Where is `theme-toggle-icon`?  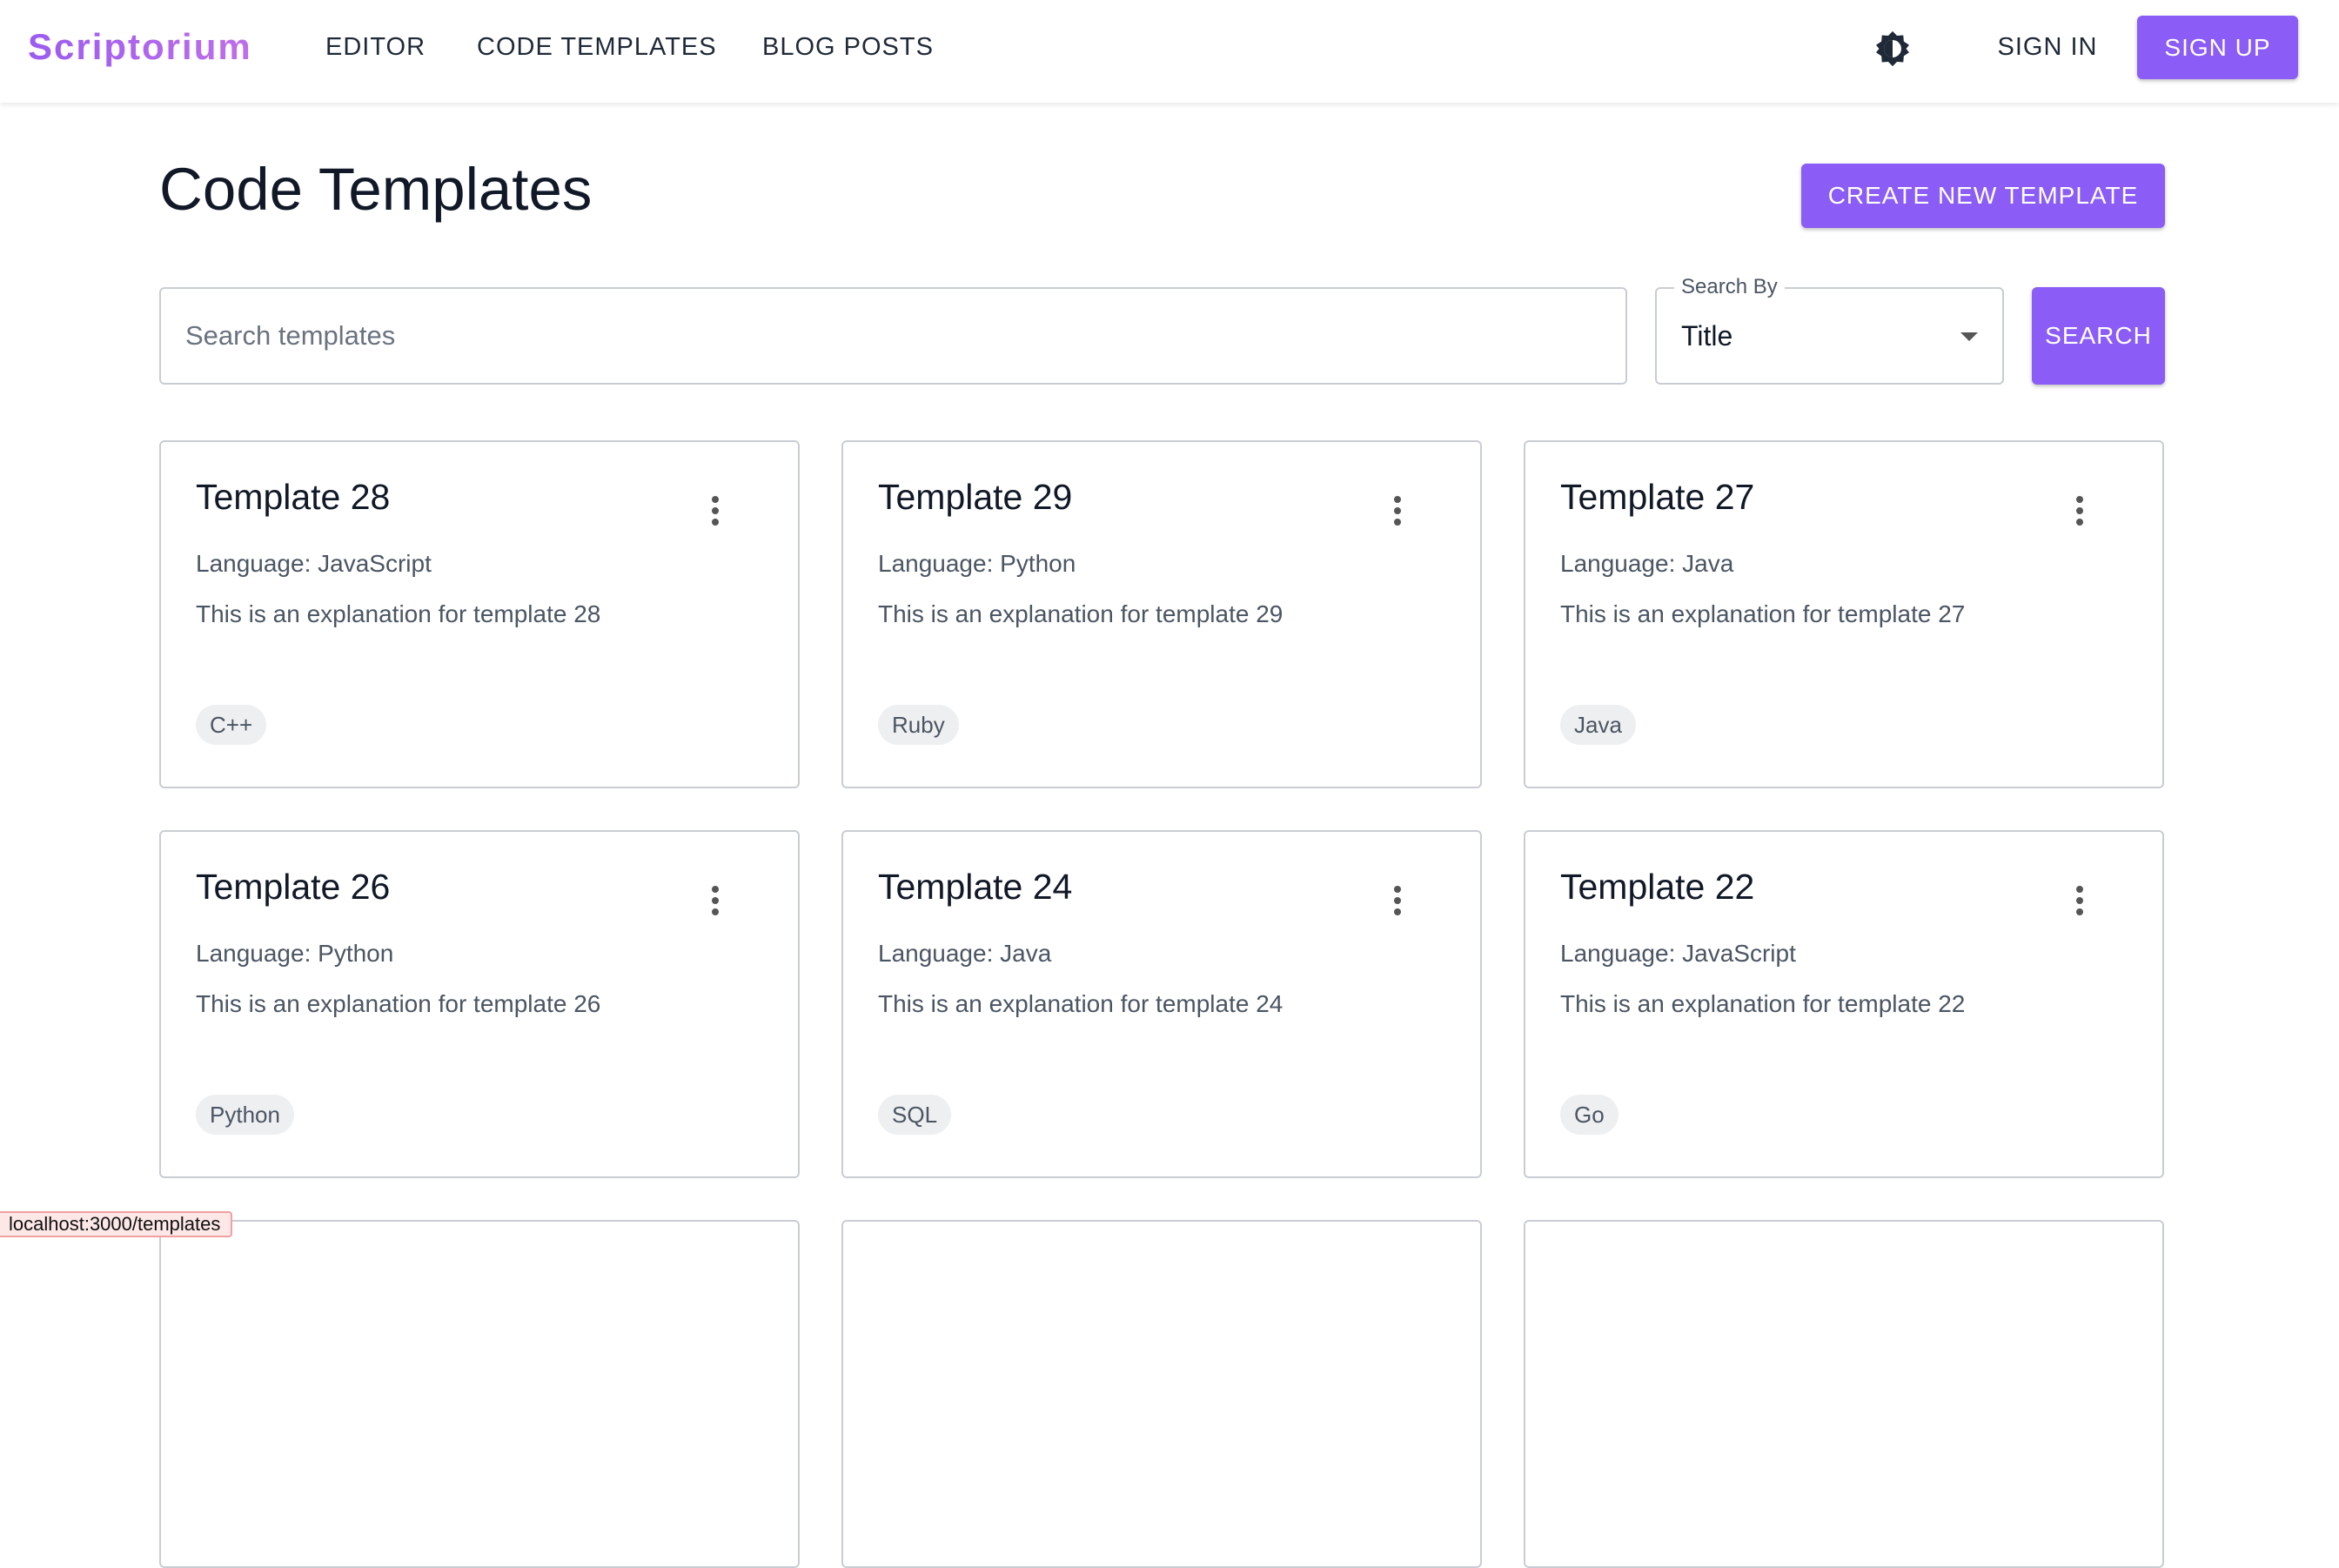
theme-toggle-icon is located at coordinates (1893, 49).